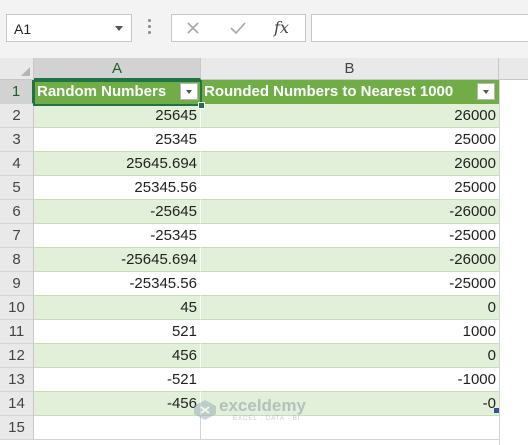 The image size is (528, 445). What do you see at coordinates (117, 308) in the screenshot?
I see `table-cell-random-number: 45` at bounding box center [117, 308].